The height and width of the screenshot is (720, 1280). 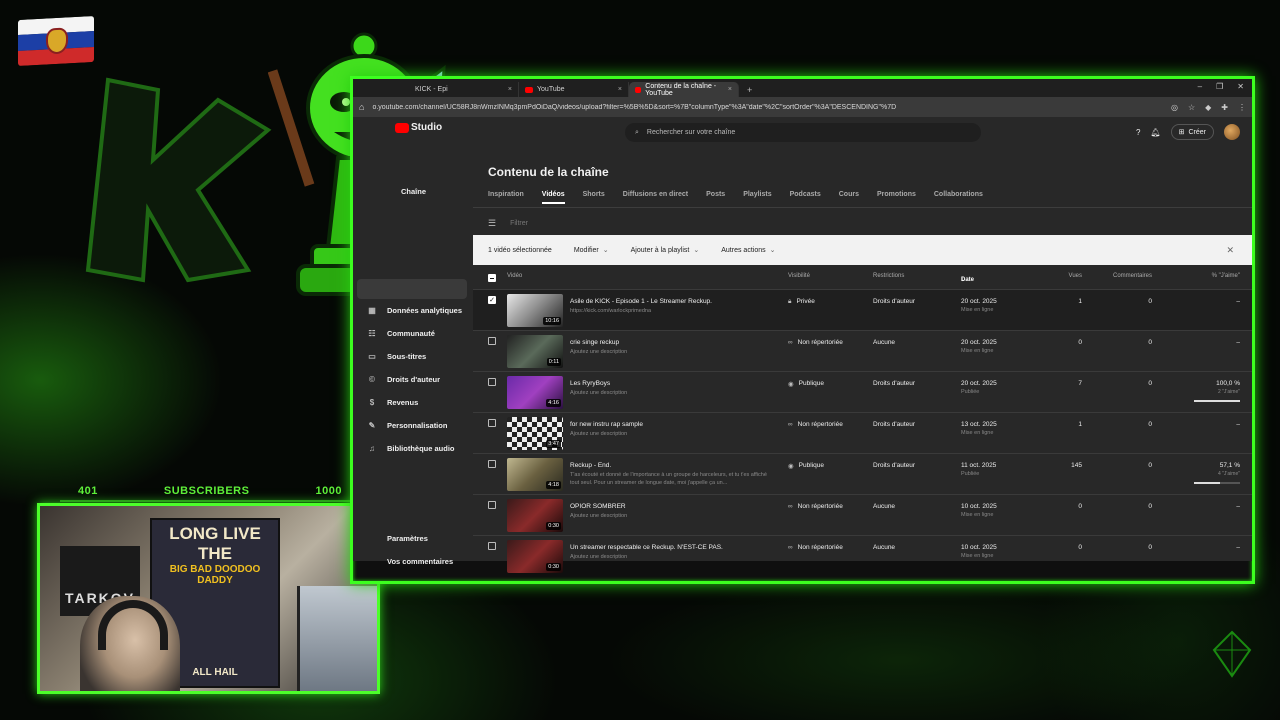 What do you see at coordinates (1132, 276) in the screenshot?
I see `col-comments: Commentaires` at bounding box center [1132, 276].